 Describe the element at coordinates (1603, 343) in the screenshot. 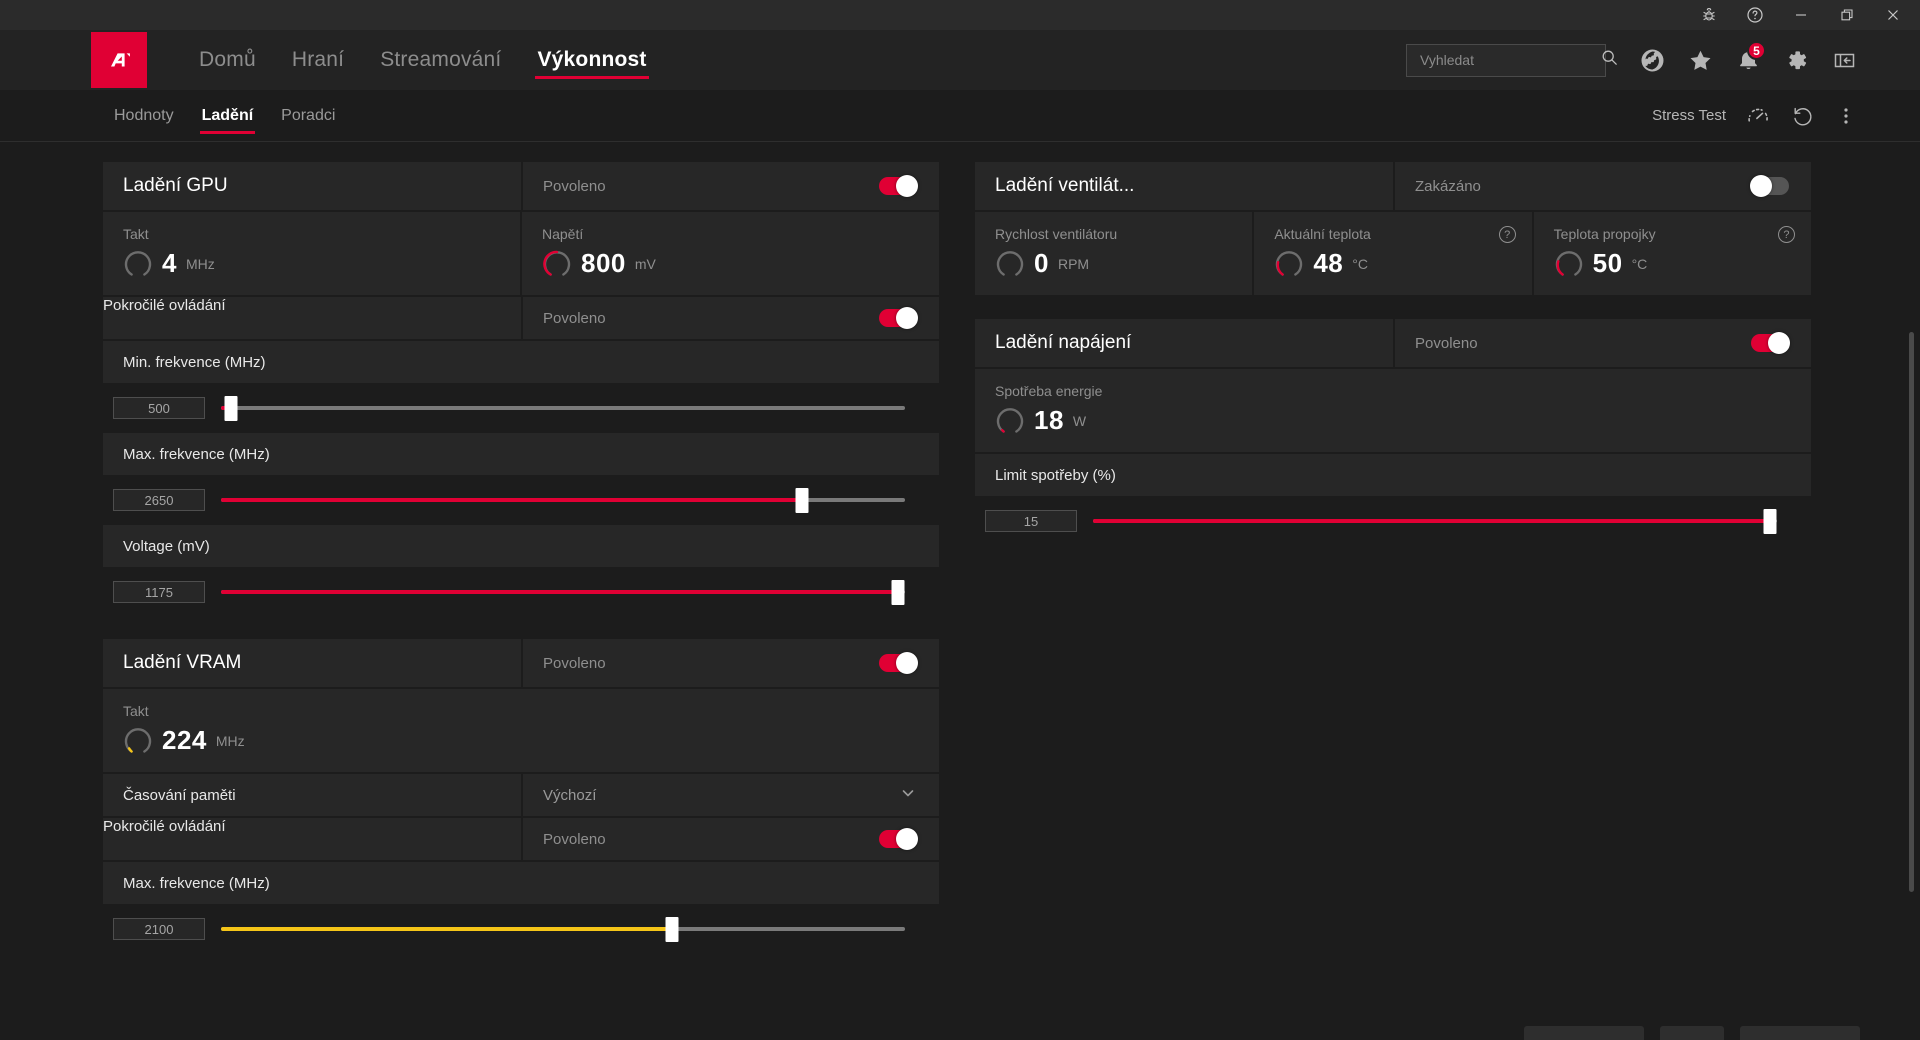

I see `power-tuning-toggle-row: Povoleno` at that location.